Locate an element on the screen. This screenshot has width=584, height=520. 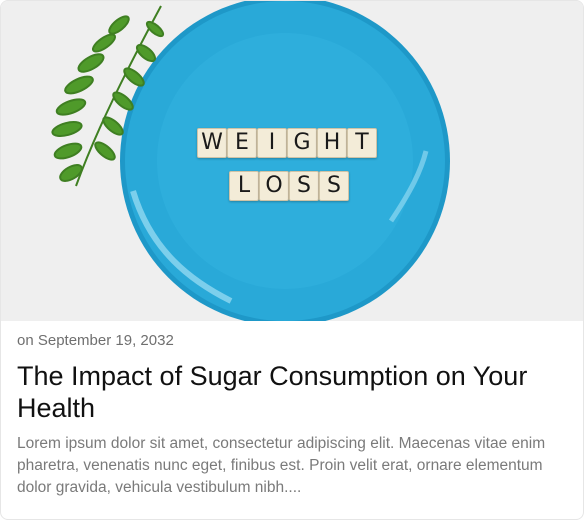
letter-tile: W is located at coordinates (212, 143).